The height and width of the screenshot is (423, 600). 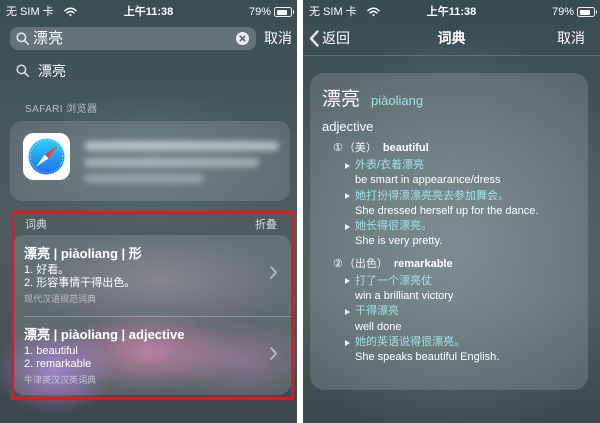 I want to click on divider, so click(x=451, y=55).